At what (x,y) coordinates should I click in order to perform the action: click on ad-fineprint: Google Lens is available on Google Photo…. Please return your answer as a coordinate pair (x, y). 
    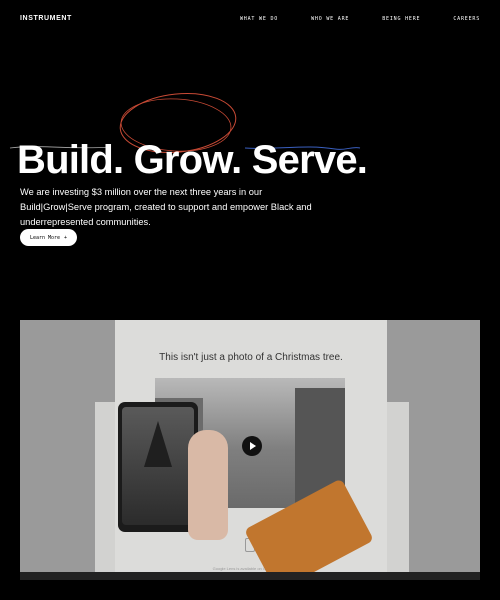
    Looking at the image, I should click on (251, 568).